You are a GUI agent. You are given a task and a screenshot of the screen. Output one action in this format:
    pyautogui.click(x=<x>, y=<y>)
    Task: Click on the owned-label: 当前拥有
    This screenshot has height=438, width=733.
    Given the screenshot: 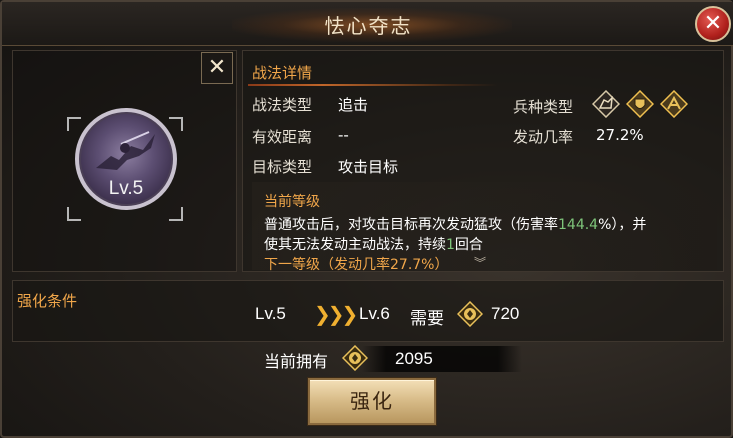 What is the action you would take?
    pyautogui.click(x=296, y=361)
    